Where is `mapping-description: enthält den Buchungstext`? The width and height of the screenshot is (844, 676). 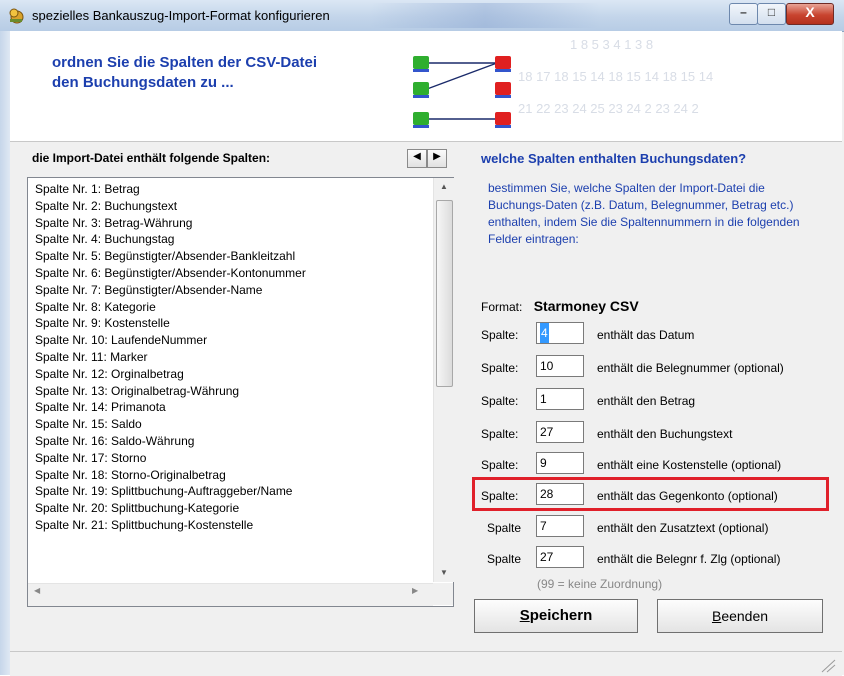 mapping-description: enthält den Buchungstext is located at coordinates (665, 434).